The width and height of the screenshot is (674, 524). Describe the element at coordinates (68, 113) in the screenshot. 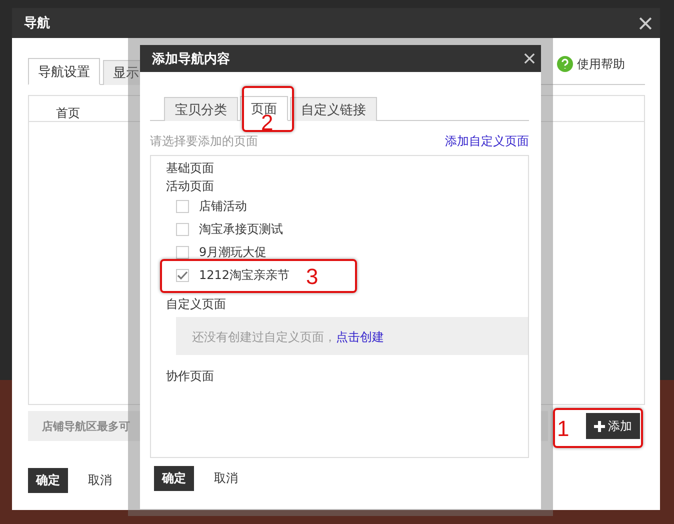

I see `nav-item: 首页` at that location.